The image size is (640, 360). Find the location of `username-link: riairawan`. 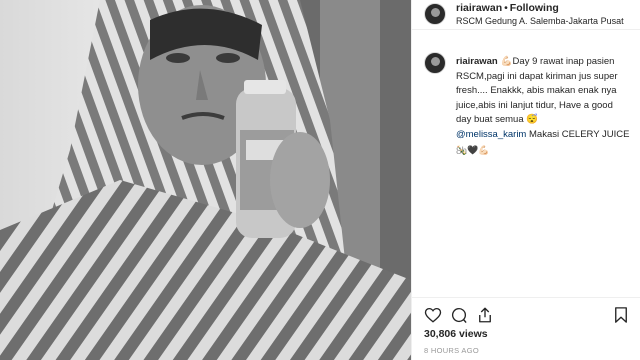

username-link: riairawan is located at coordinates (479, 8).